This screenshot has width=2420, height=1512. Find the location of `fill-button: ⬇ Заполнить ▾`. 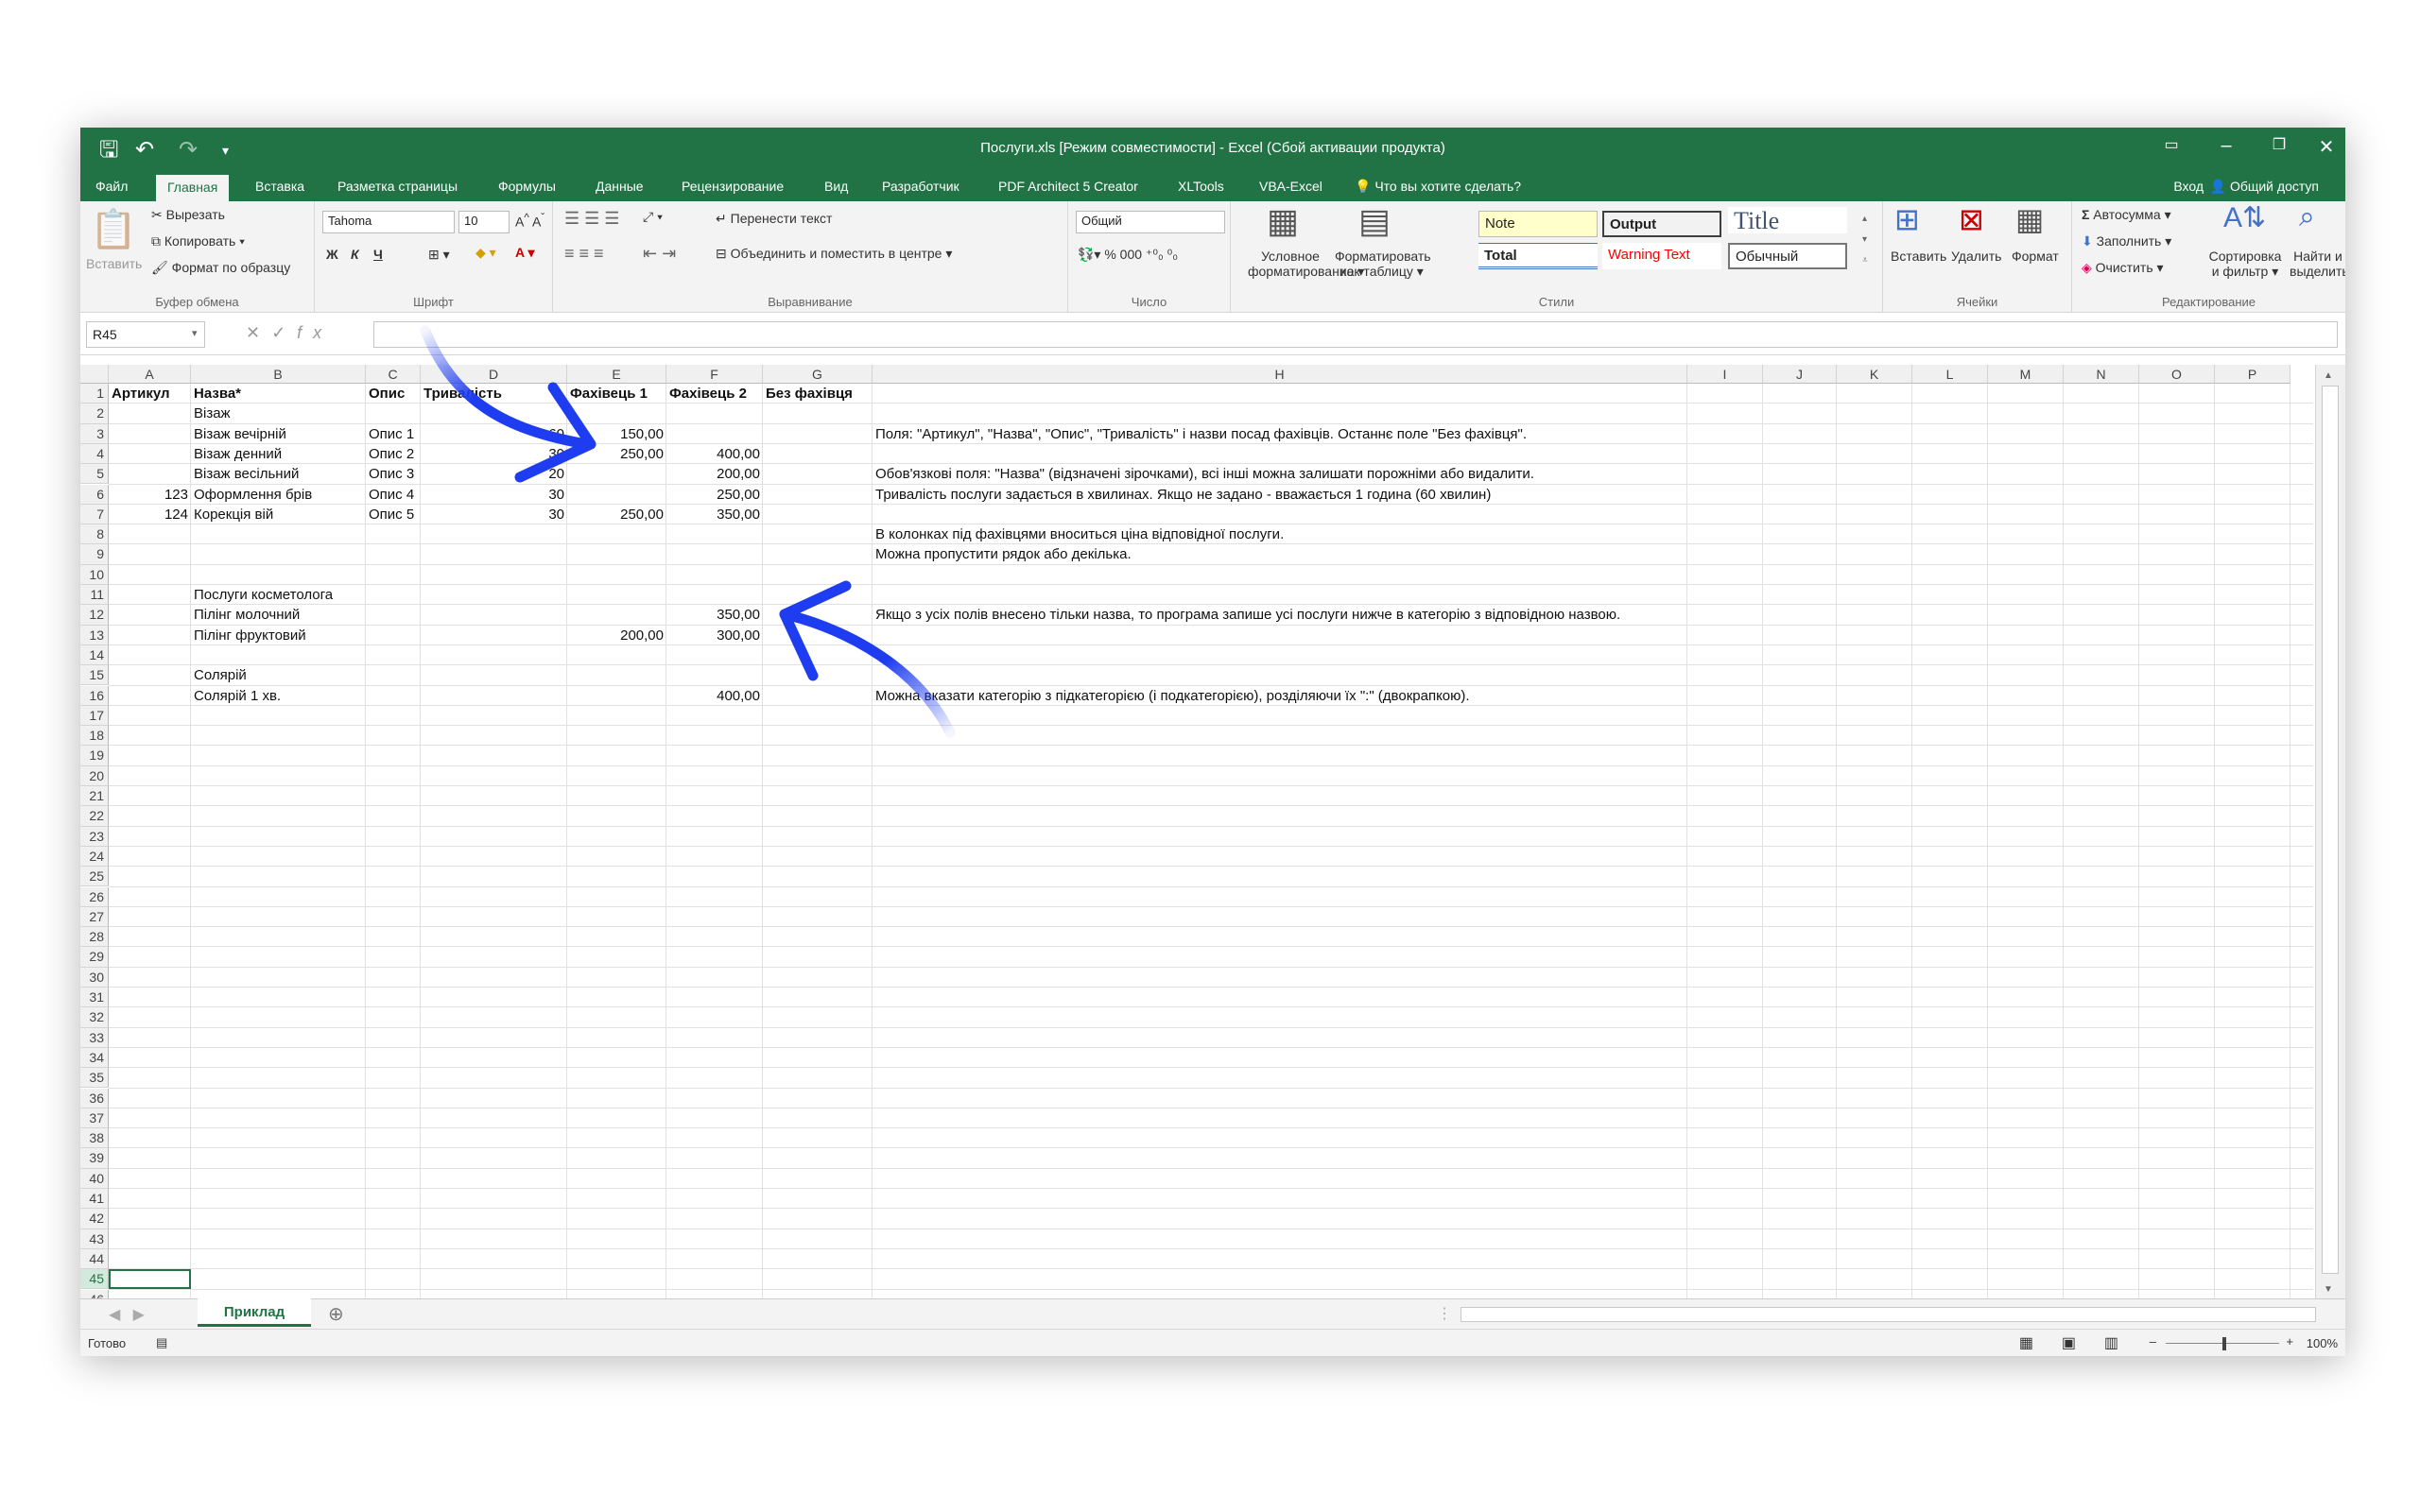

fill-button: ⬇ Заполнить ▾ is located at coordinates (2126, 241).